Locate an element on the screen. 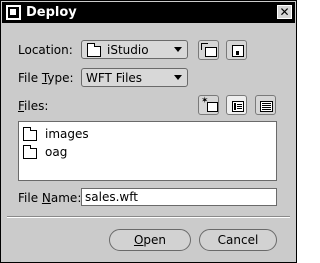 The height and width of the screenshot is (263, 320). new-folder-button: ✶ is located at coordinates (208, 105).